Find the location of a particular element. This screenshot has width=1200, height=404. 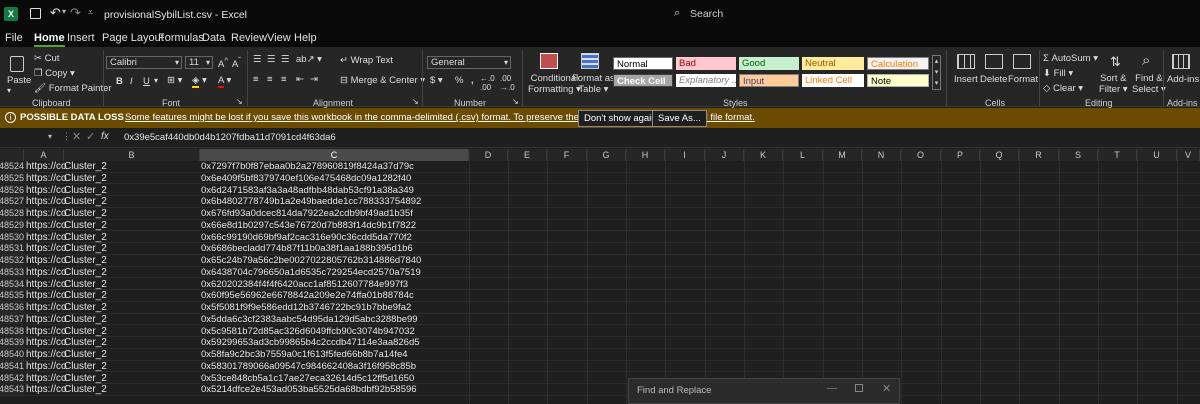

italic-button: I is located at coordinates (131, 81).